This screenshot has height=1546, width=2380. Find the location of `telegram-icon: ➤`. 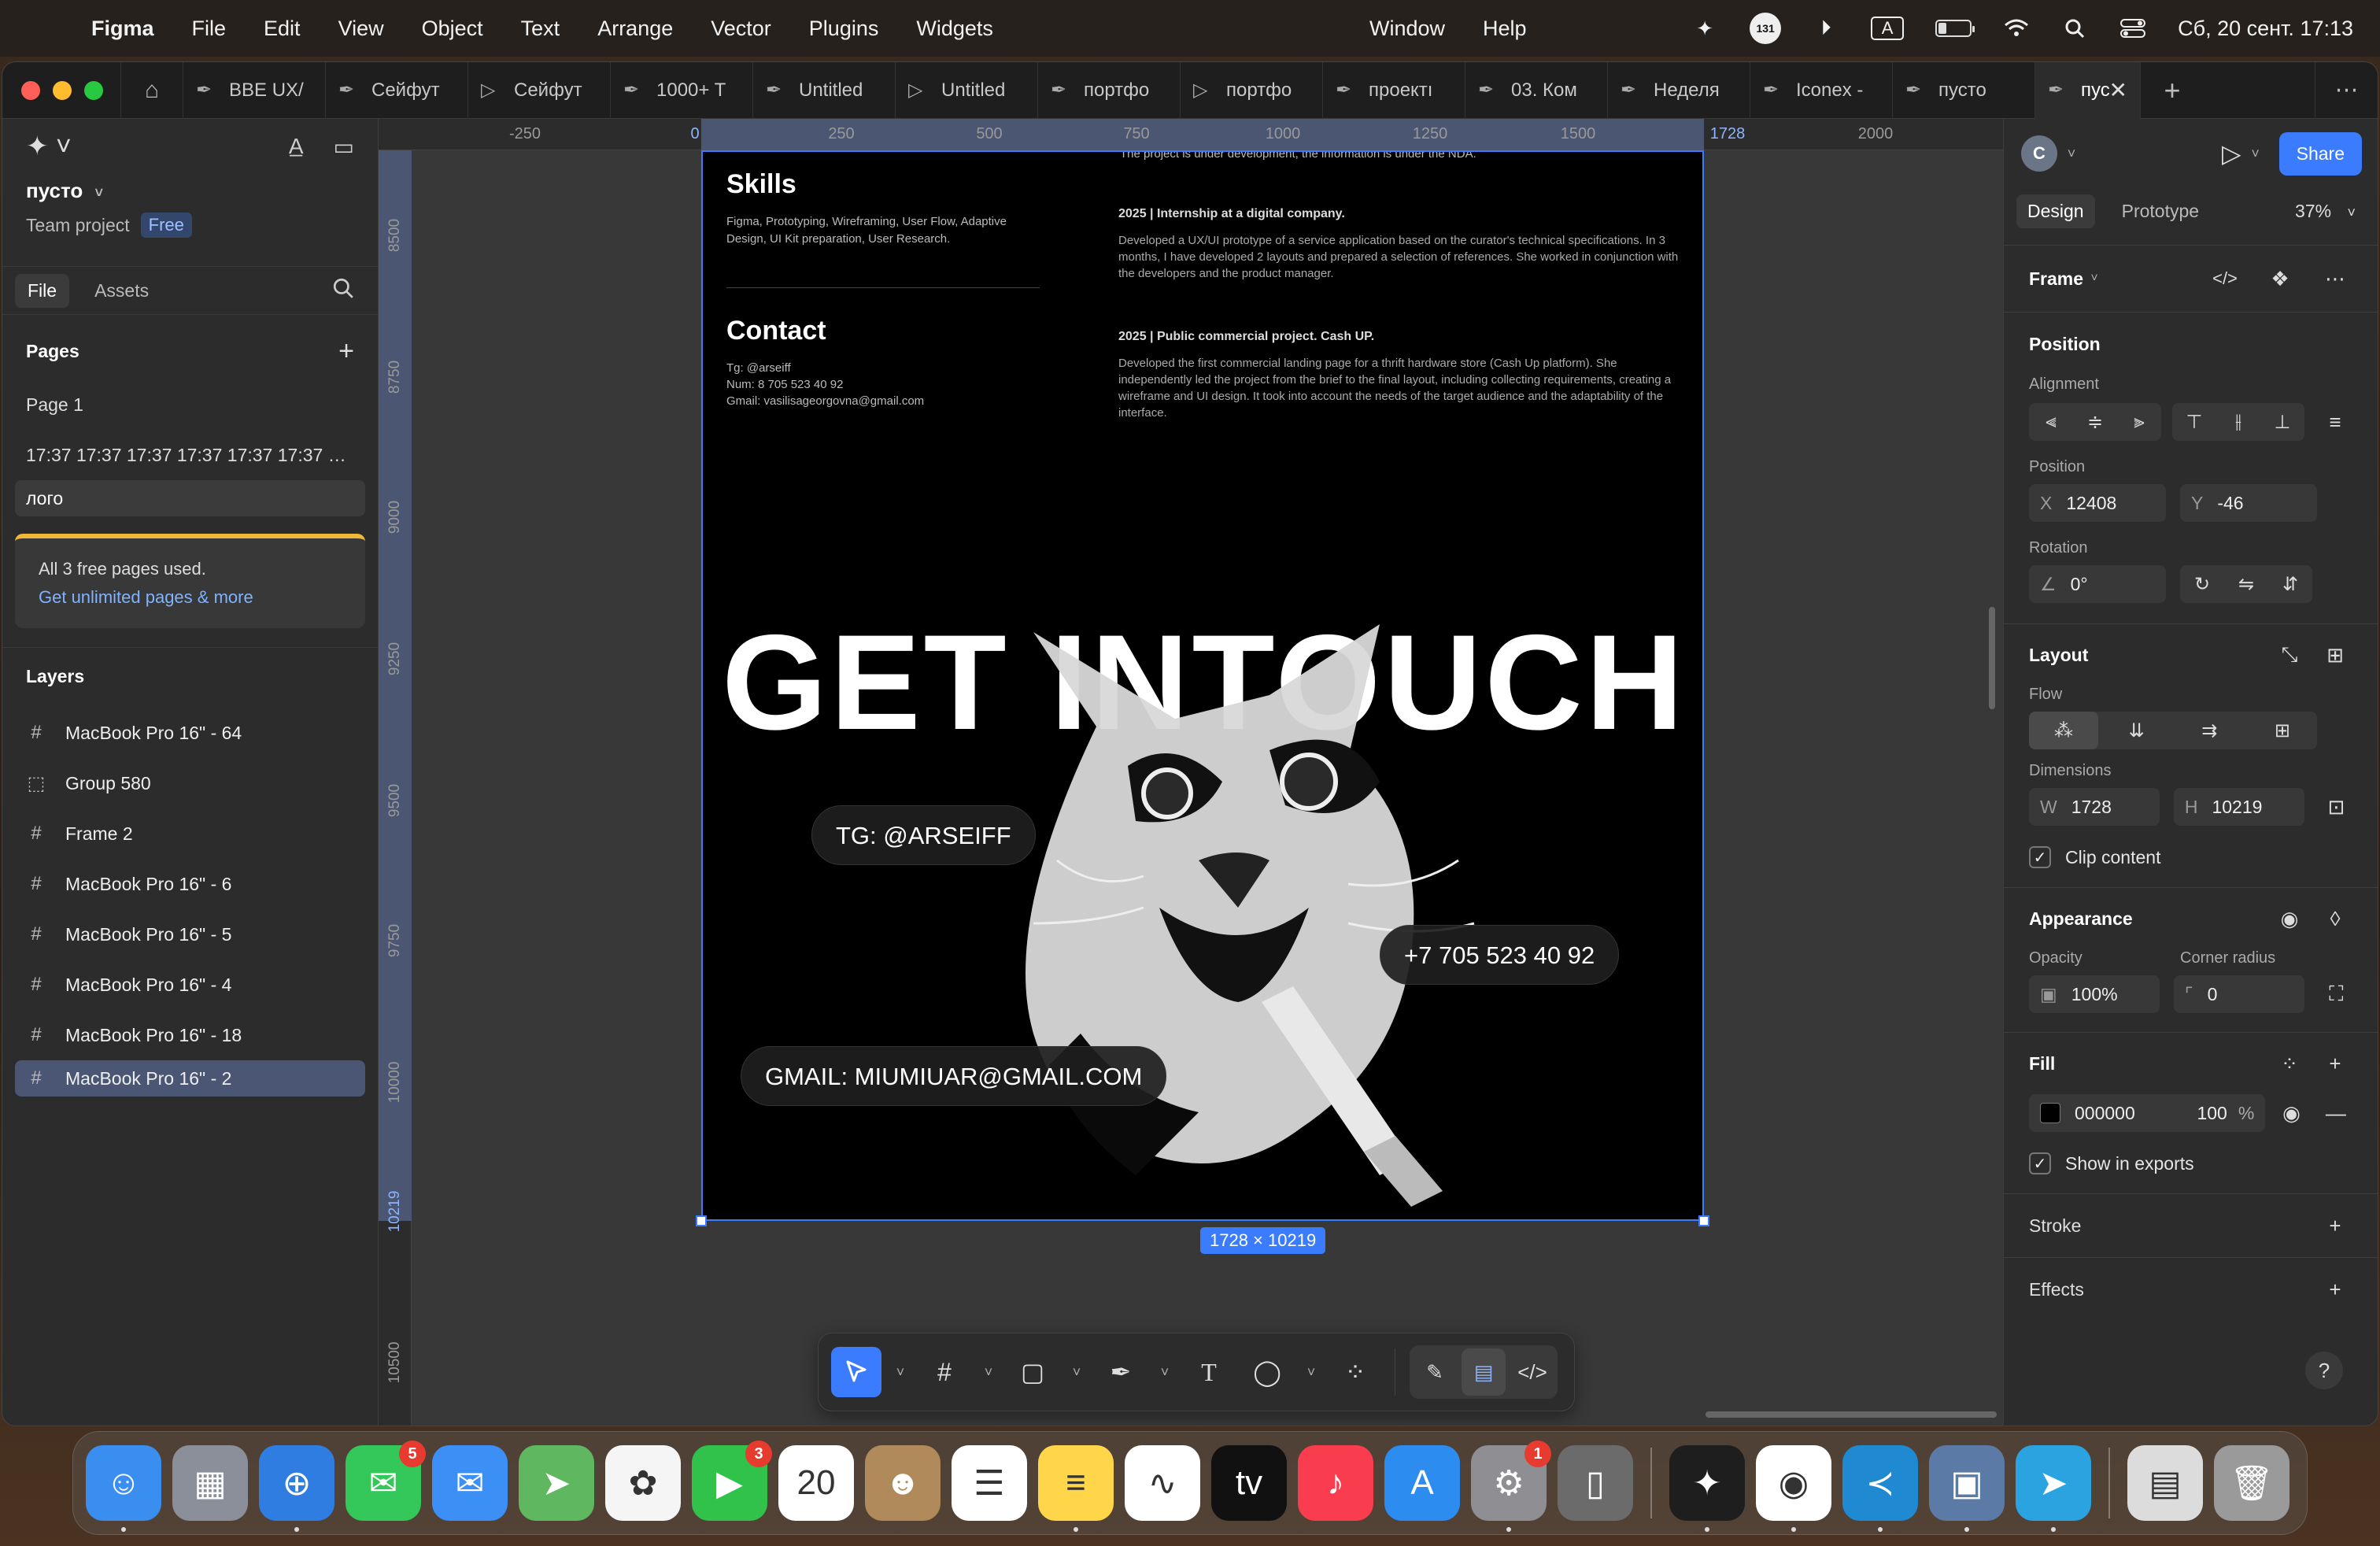

telegram-icon: ➤ is located at coordinates (2053, 1488).